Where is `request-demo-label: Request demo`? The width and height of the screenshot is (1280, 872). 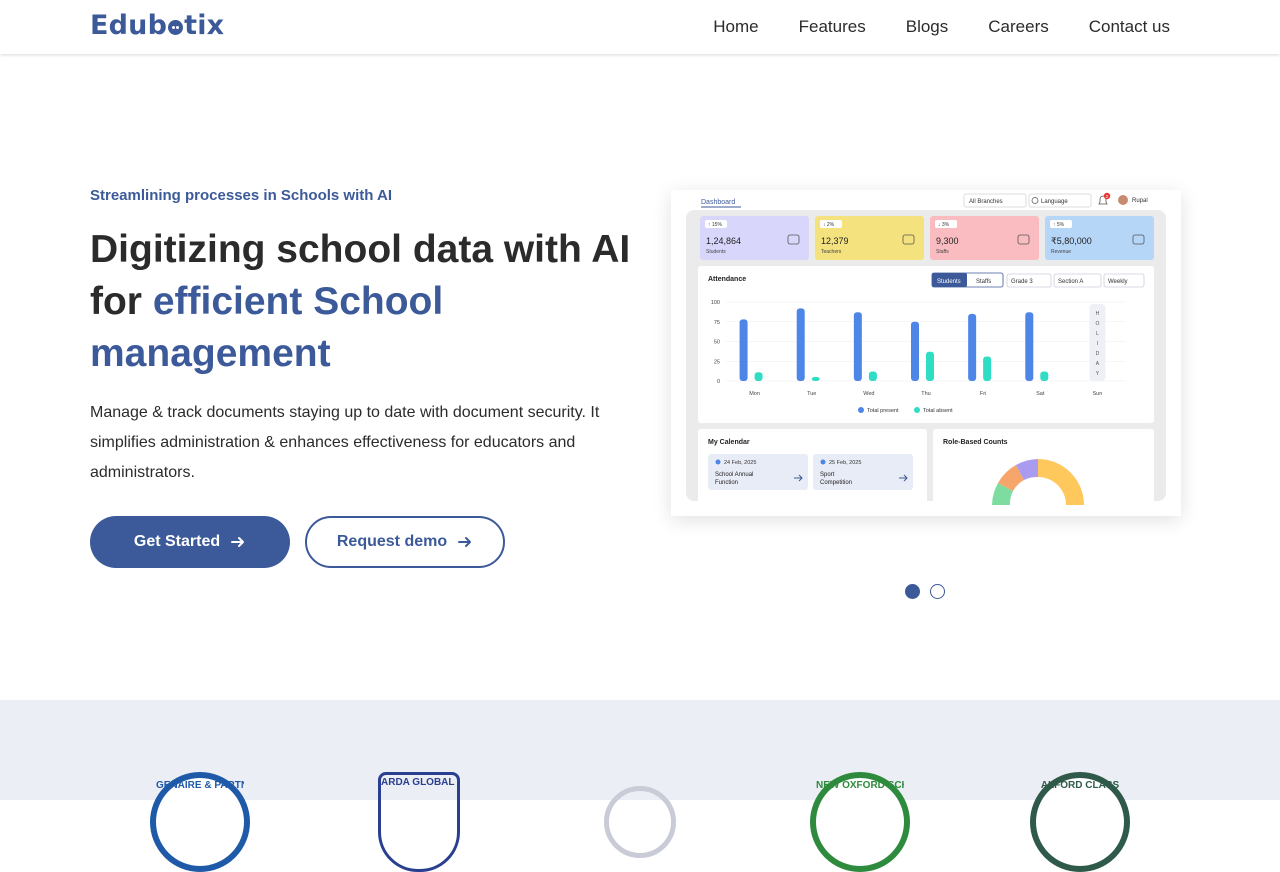
request-demo-label: Request demo is located at coordinates (392, 541).